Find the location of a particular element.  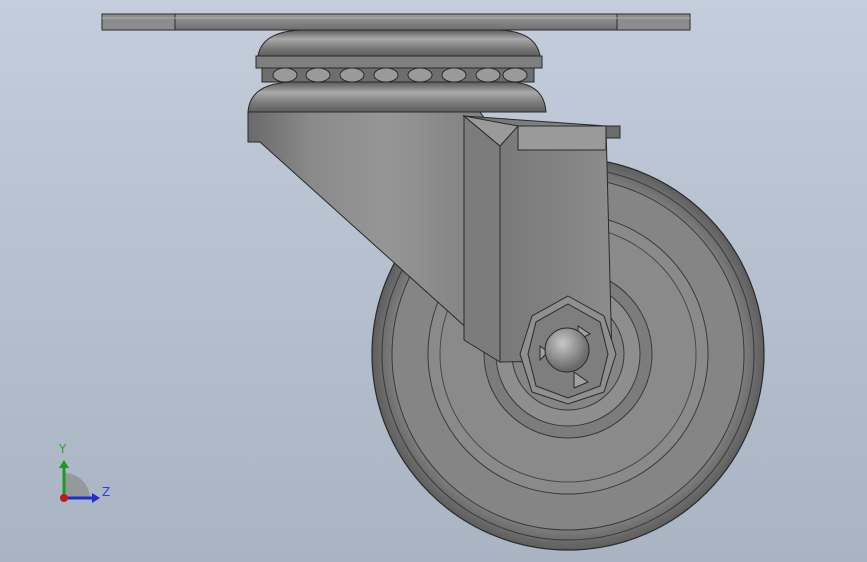

triad-y-label: Y is located at coordinates (63, 449).